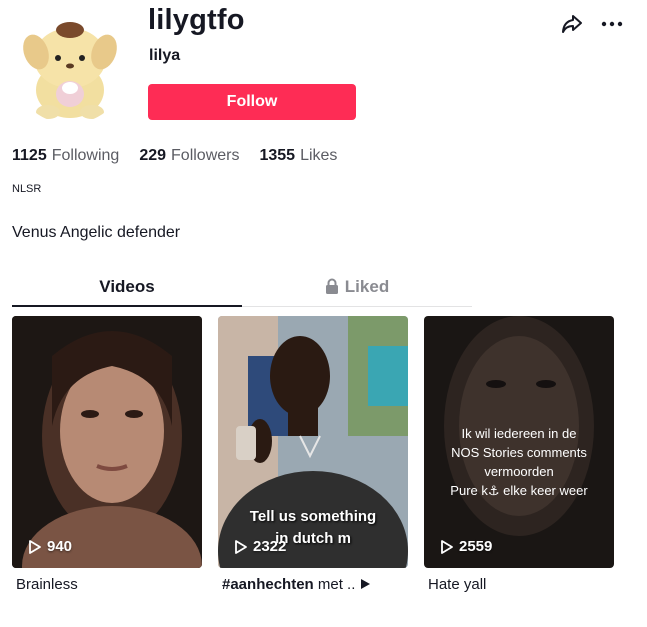  I want to click on share-icon, so click(572, 24).